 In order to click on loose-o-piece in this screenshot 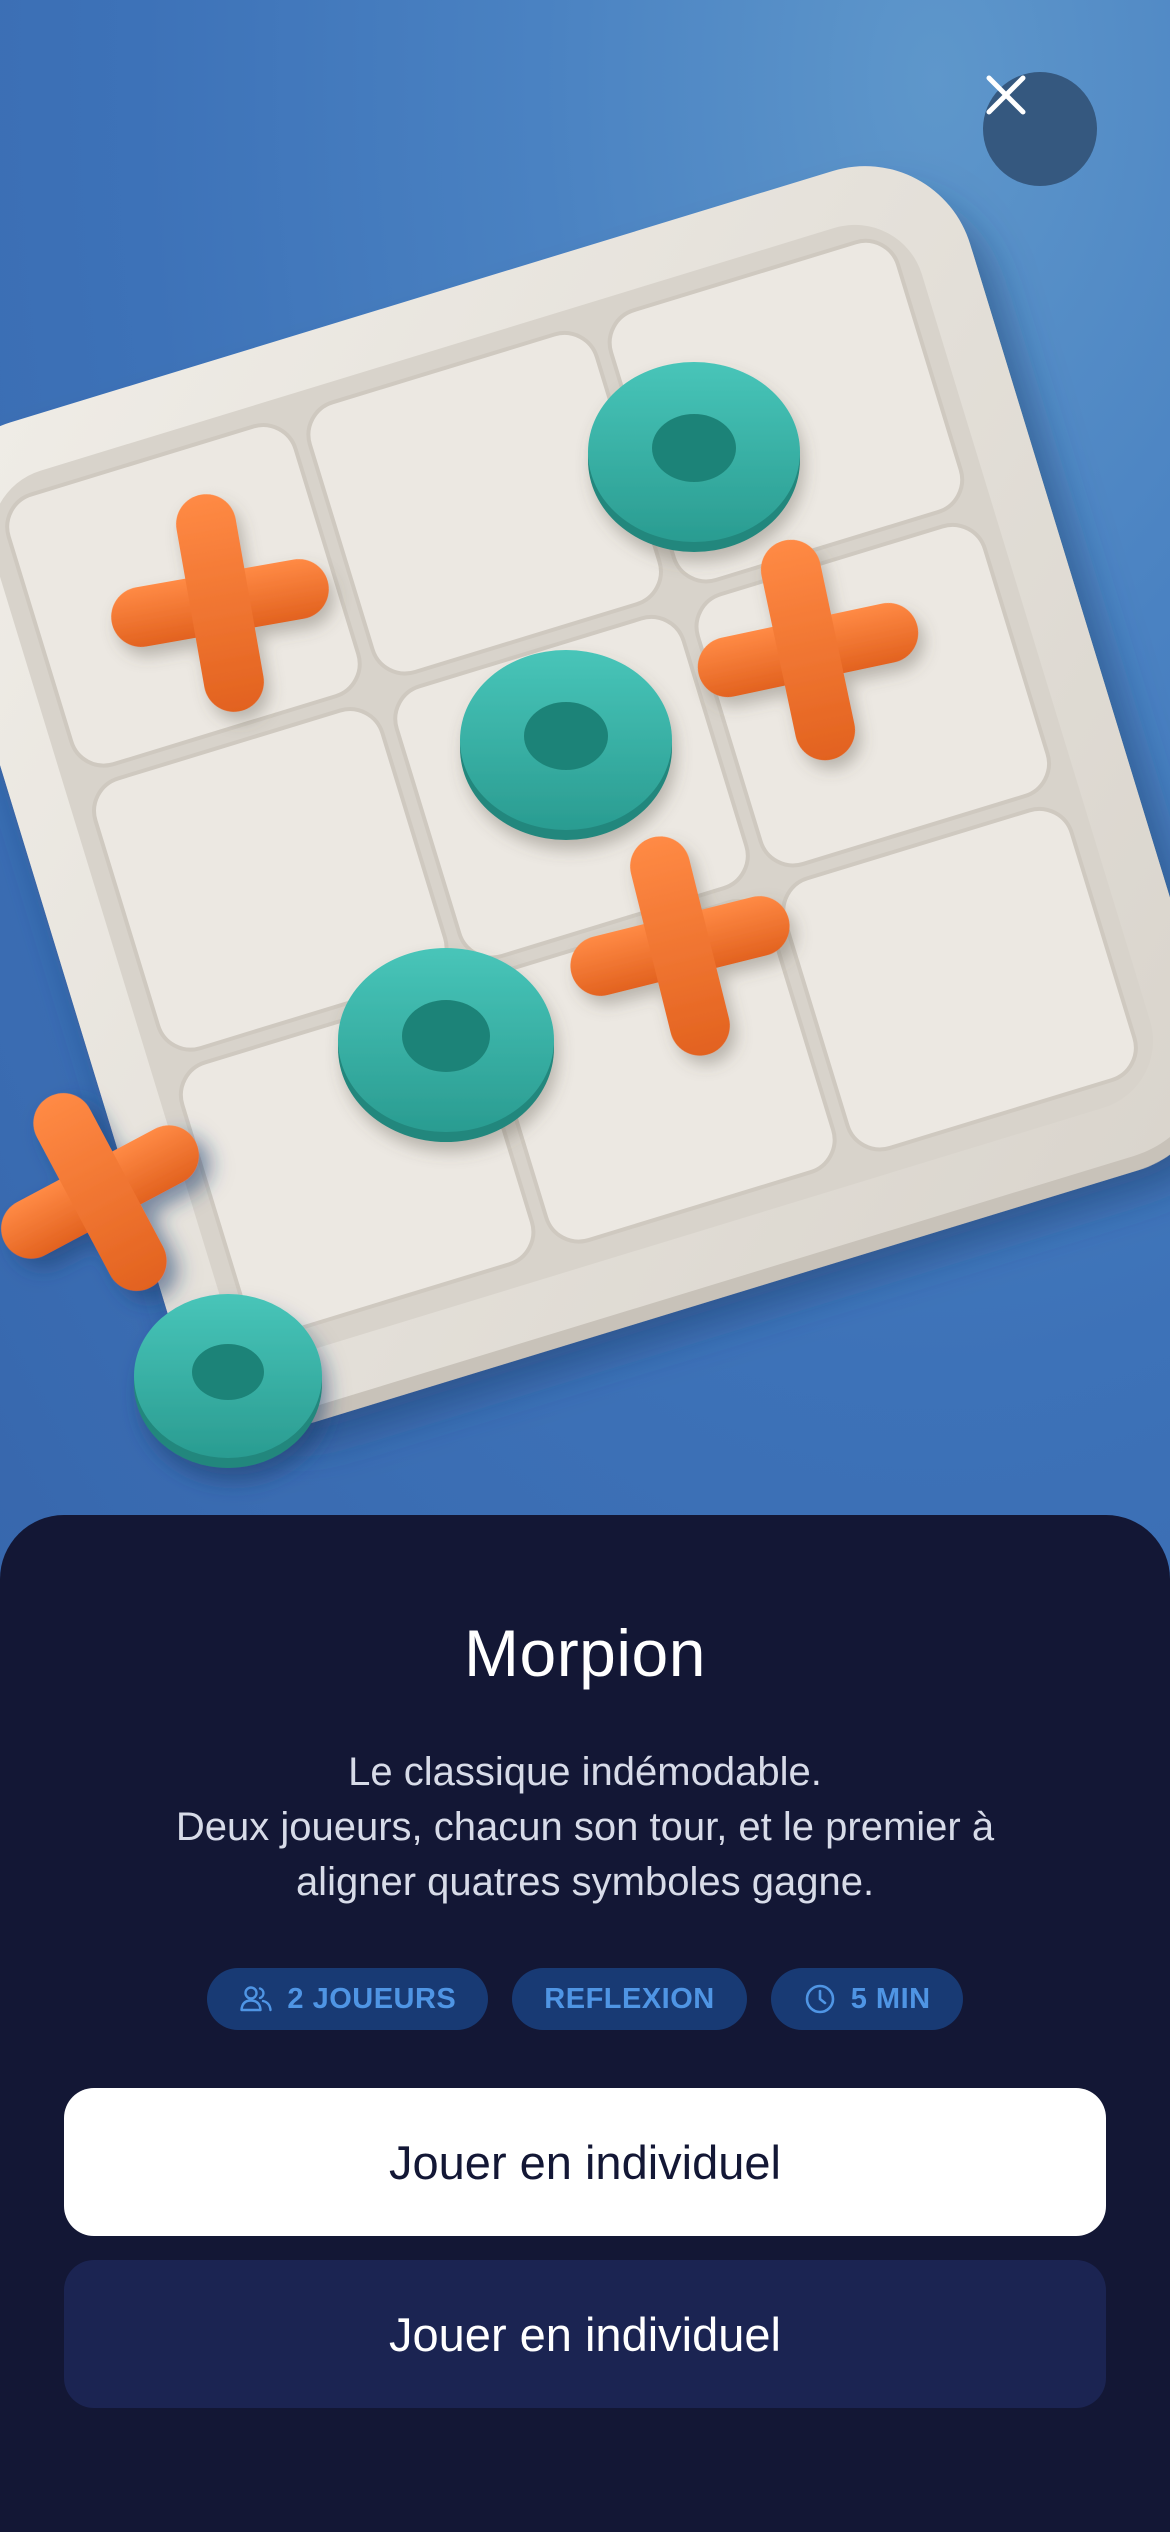, I will do `click(228, 1381)`.